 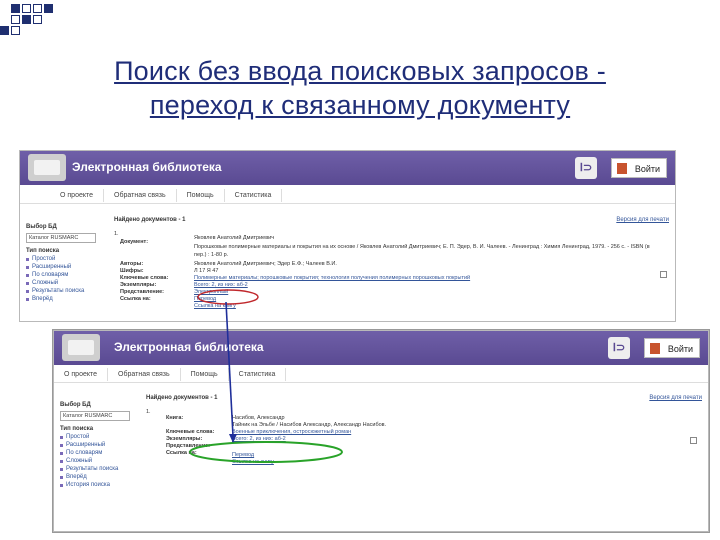 What do you see at coordinates (228, 297) in the screenshot?
I see `highlight-ellipse-red` at bounding box center [228, 297].